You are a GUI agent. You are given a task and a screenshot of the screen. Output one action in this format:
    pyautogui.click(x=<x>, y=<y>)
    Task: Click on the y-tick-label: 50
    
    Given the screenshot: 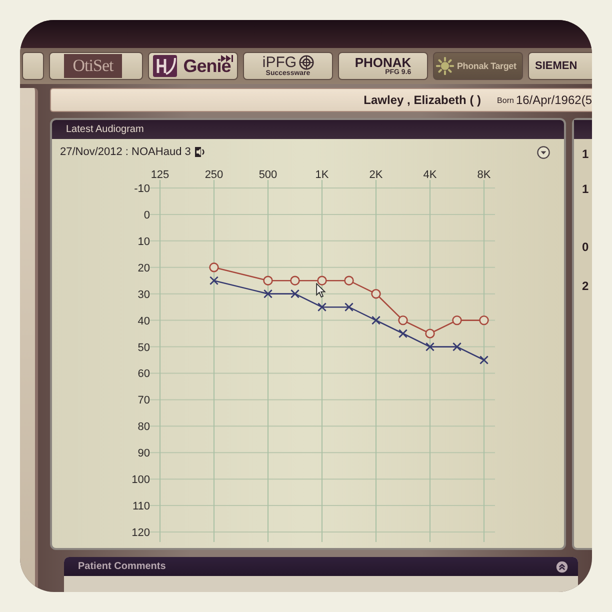 What is the action you would take?
    pyautogui.click(x=144, y=348)
    